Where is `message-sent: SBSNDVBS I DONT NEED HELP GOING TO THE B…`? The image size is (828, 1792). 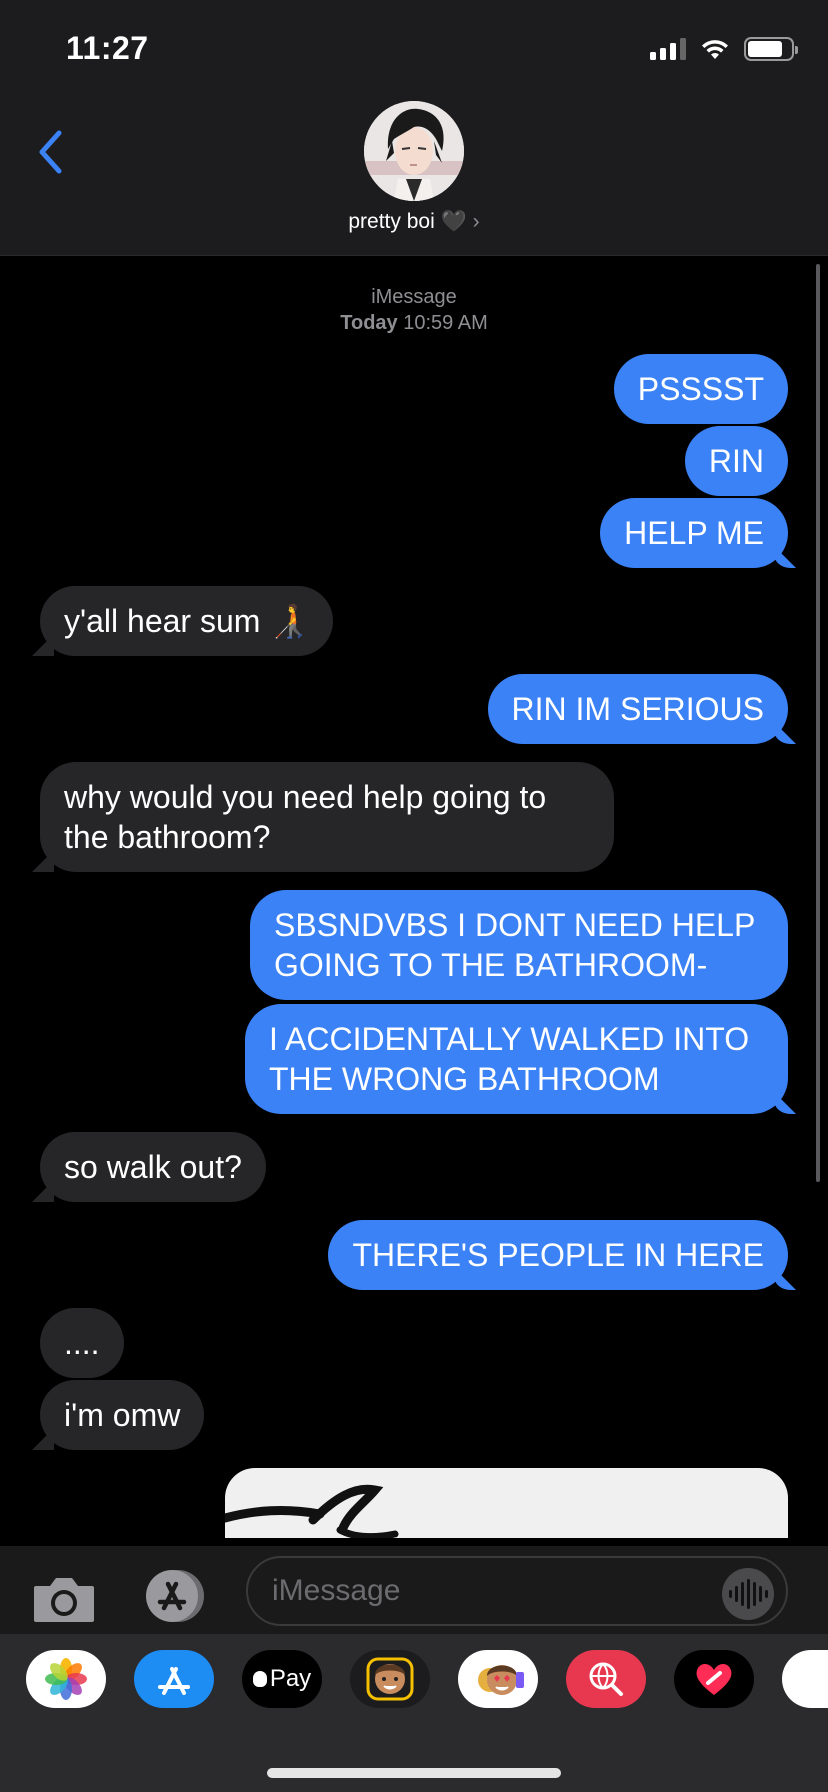
message-sent: SBSNDVBS I DONT NEED HELP GOING TO THE B… is located at coordinates (519, 945).